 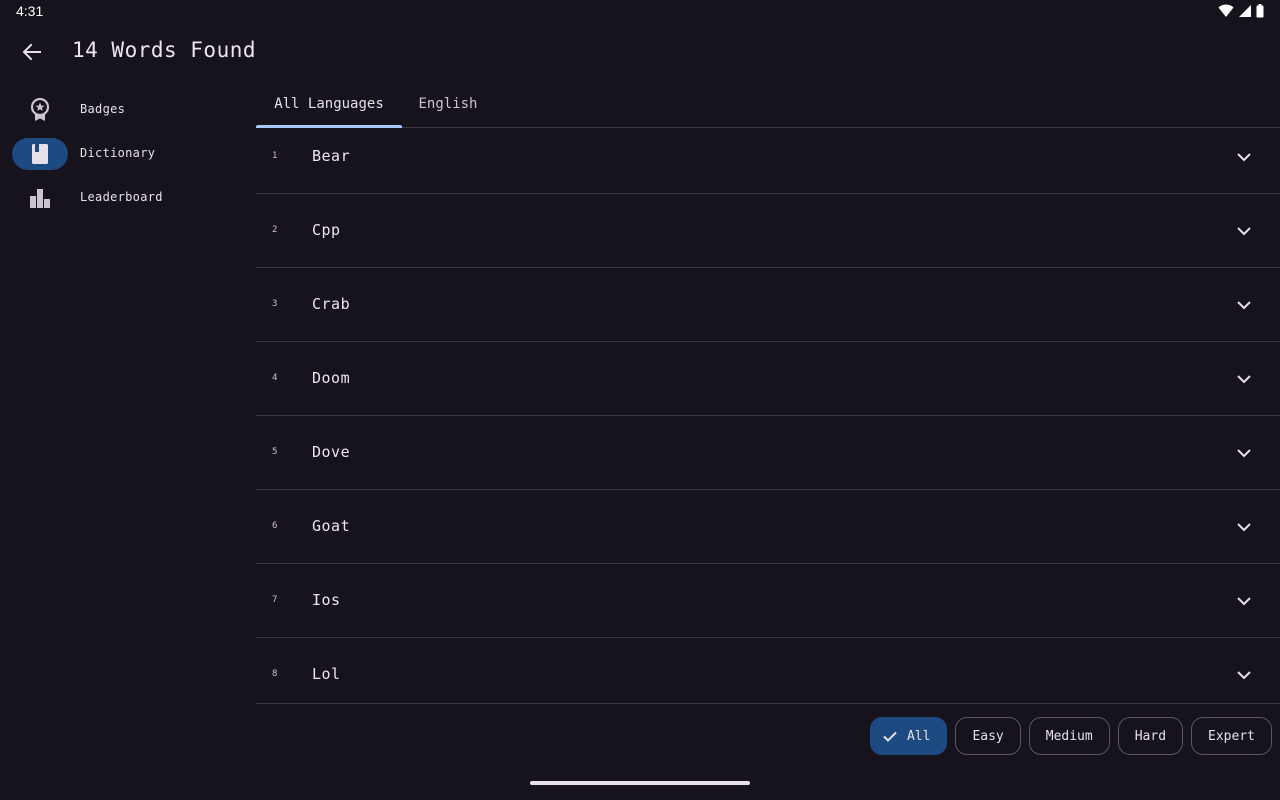 What do you see at coordinates (275, 230) in the screenshot?
I see `word-index: 2` at bounding box center [275, 230].